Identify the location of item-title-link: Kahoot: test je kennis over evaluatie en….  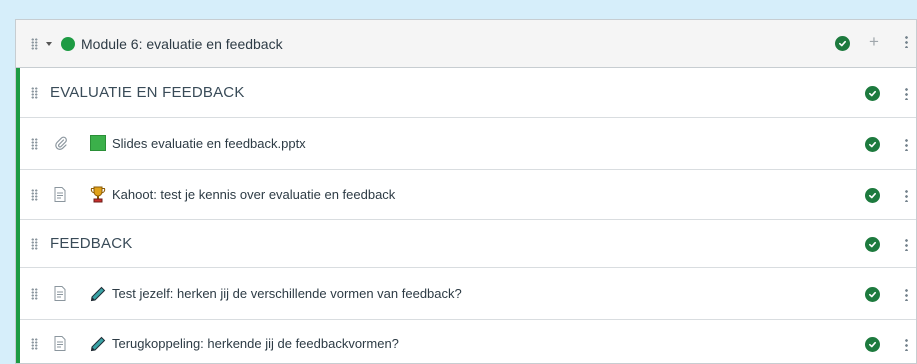
(253, 194).